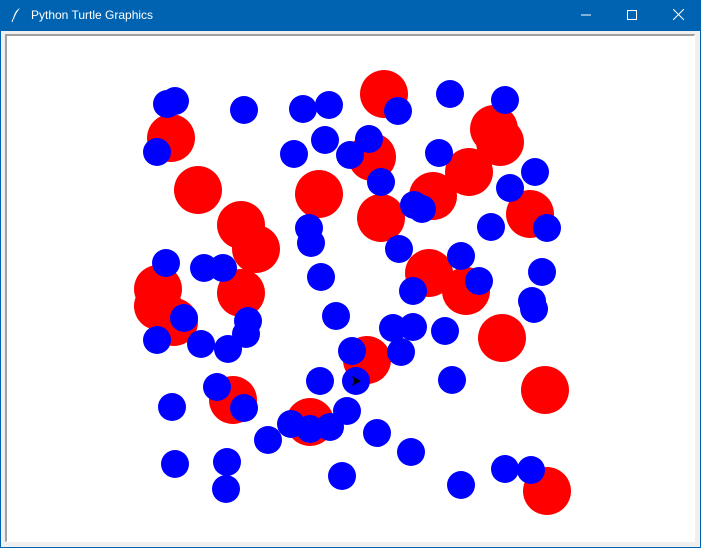  Describe the element at coordinates (17, 15) in the screenshot. I see `feather-icon` at that location.